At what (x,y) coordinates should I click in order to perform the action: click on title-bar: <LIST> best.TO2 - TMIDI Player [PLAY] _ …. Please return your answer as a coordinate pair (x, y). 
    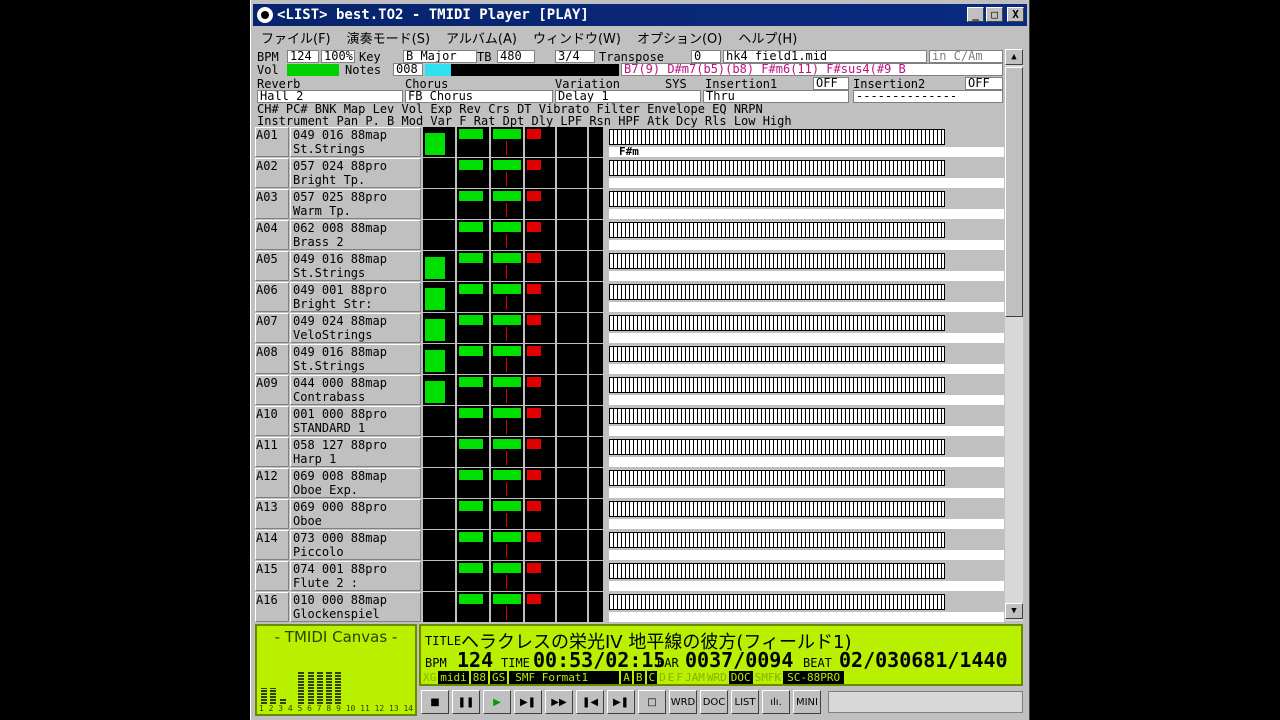
    Looking at the image, I should click on (640, 15).